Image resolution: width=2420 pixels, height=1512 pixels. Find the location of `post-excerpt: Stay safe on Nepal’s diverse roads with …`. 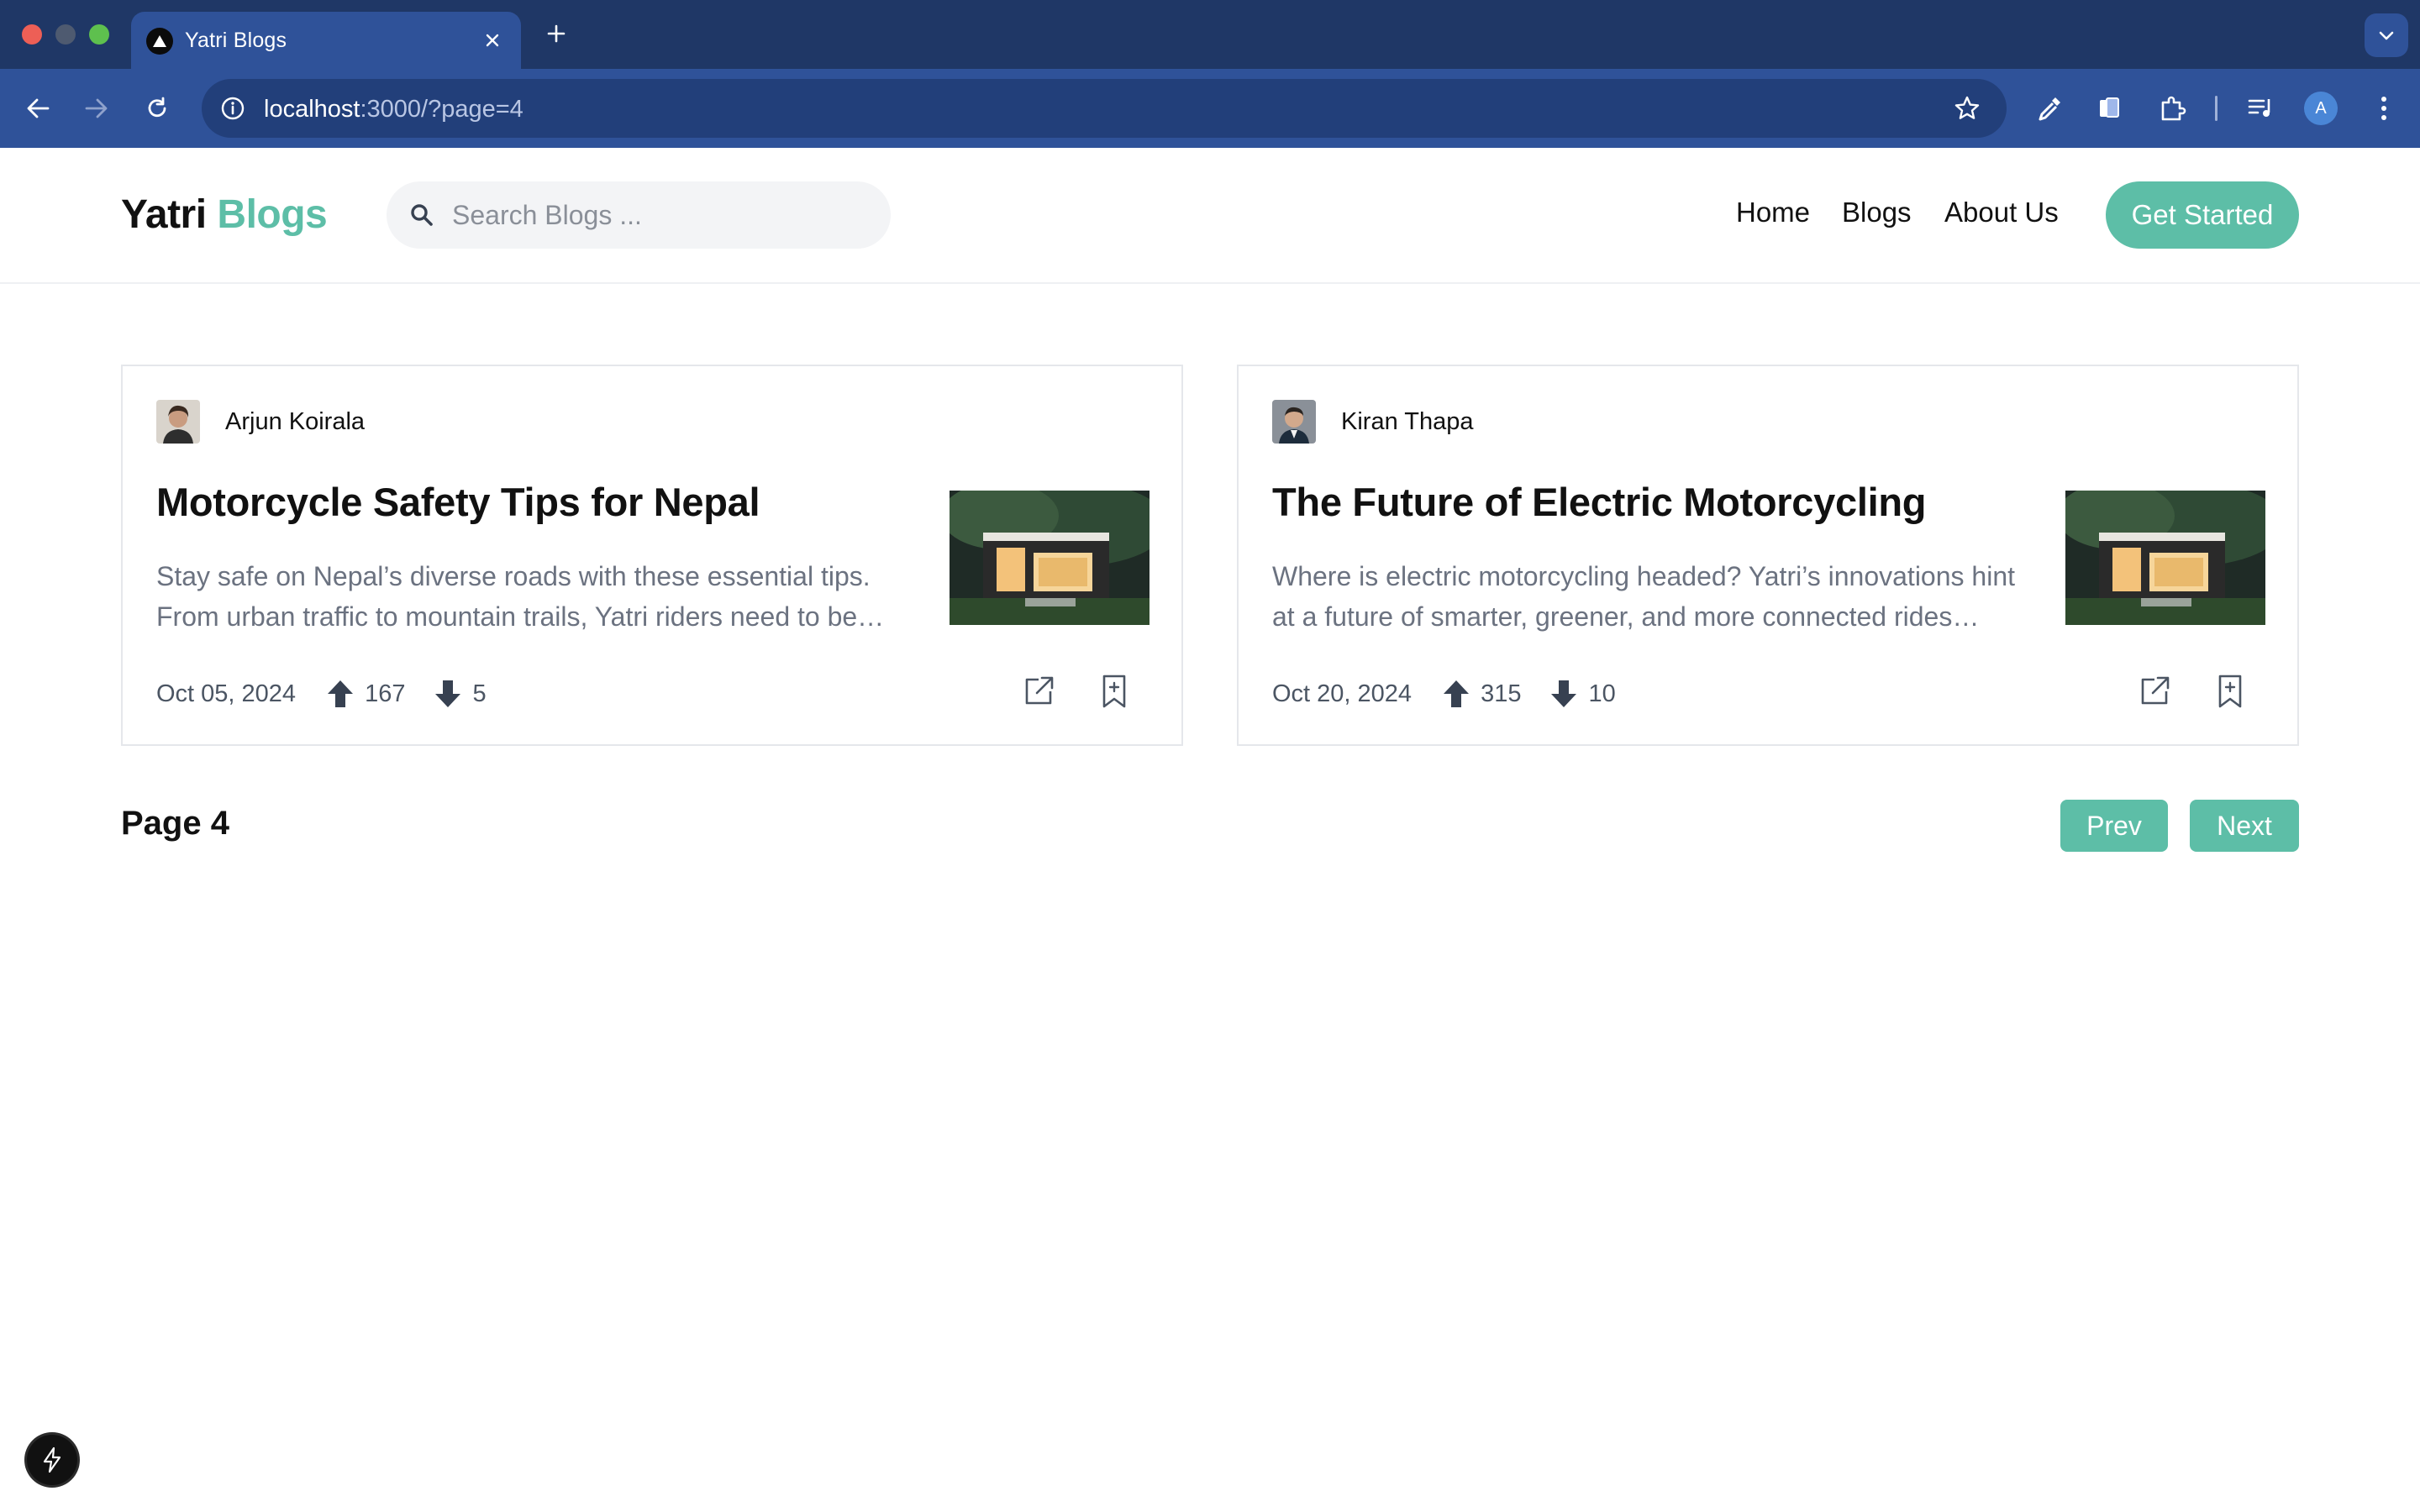

post-excerpt: Stay safe on Nepal’s diverse roads with … is located at coordinates (534, 596).